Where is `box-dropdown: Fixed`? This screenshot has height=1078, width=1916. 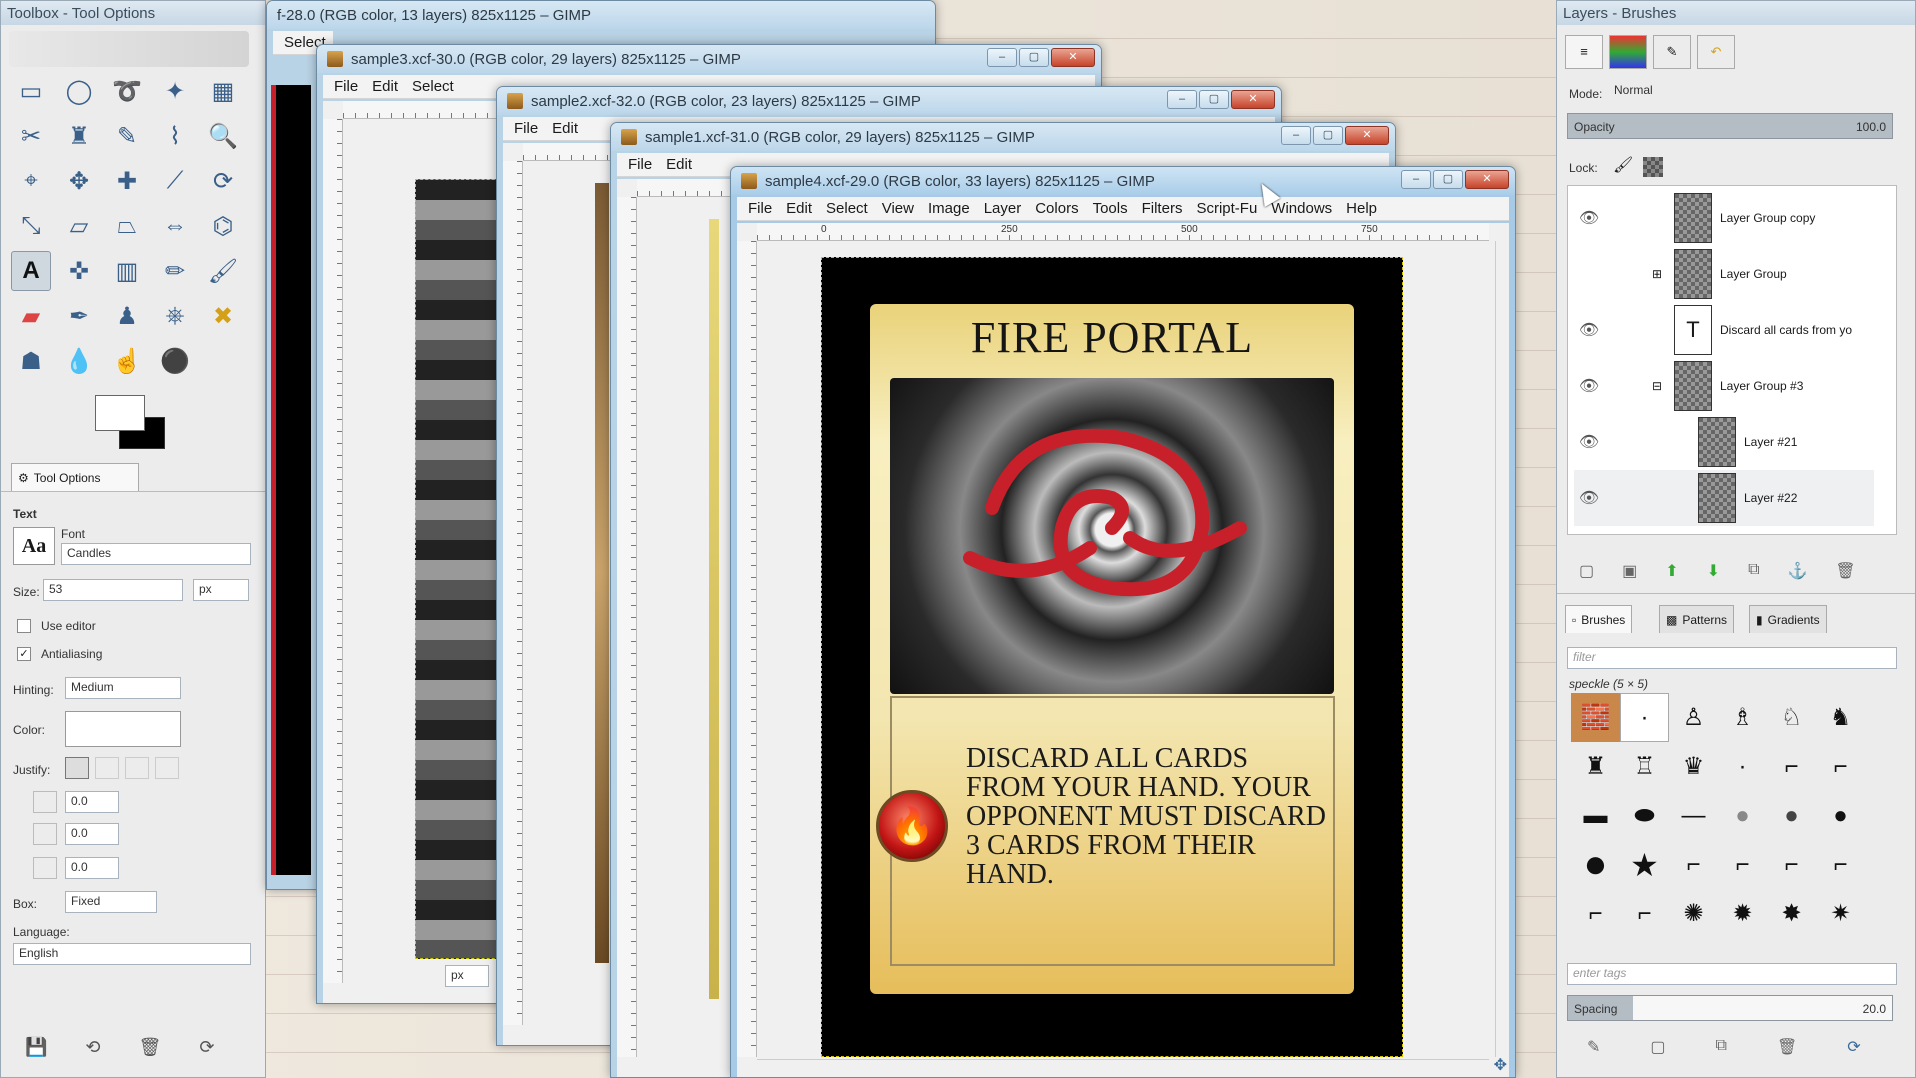
box-dropdown: Fixed is located at coordinates (111, 902).